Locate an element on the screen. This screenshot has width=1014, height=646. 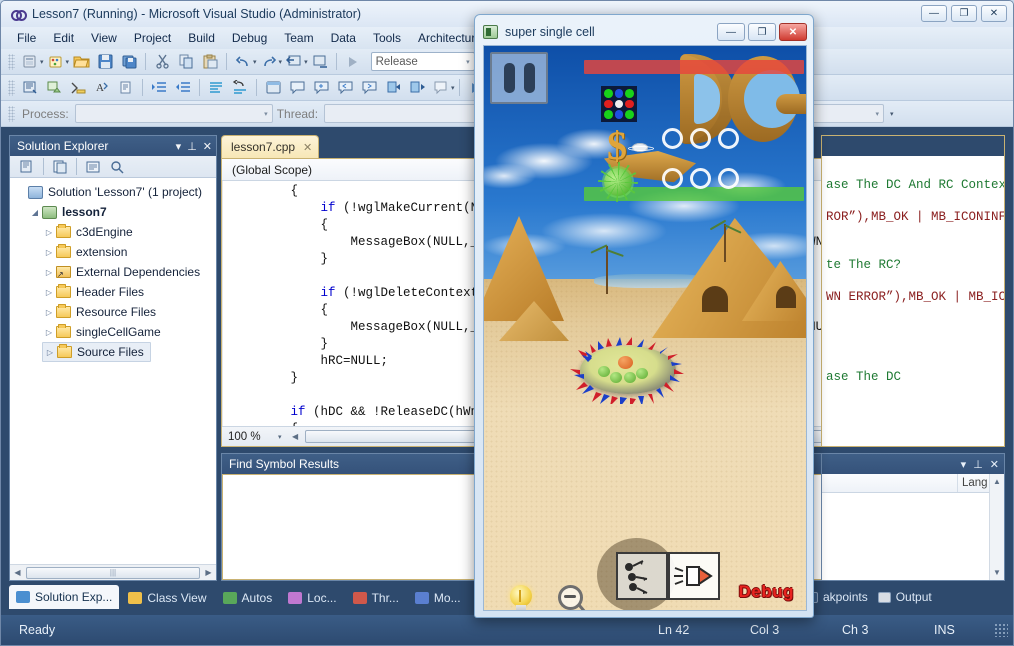
particles-icon is located at coordinates (642, 576).